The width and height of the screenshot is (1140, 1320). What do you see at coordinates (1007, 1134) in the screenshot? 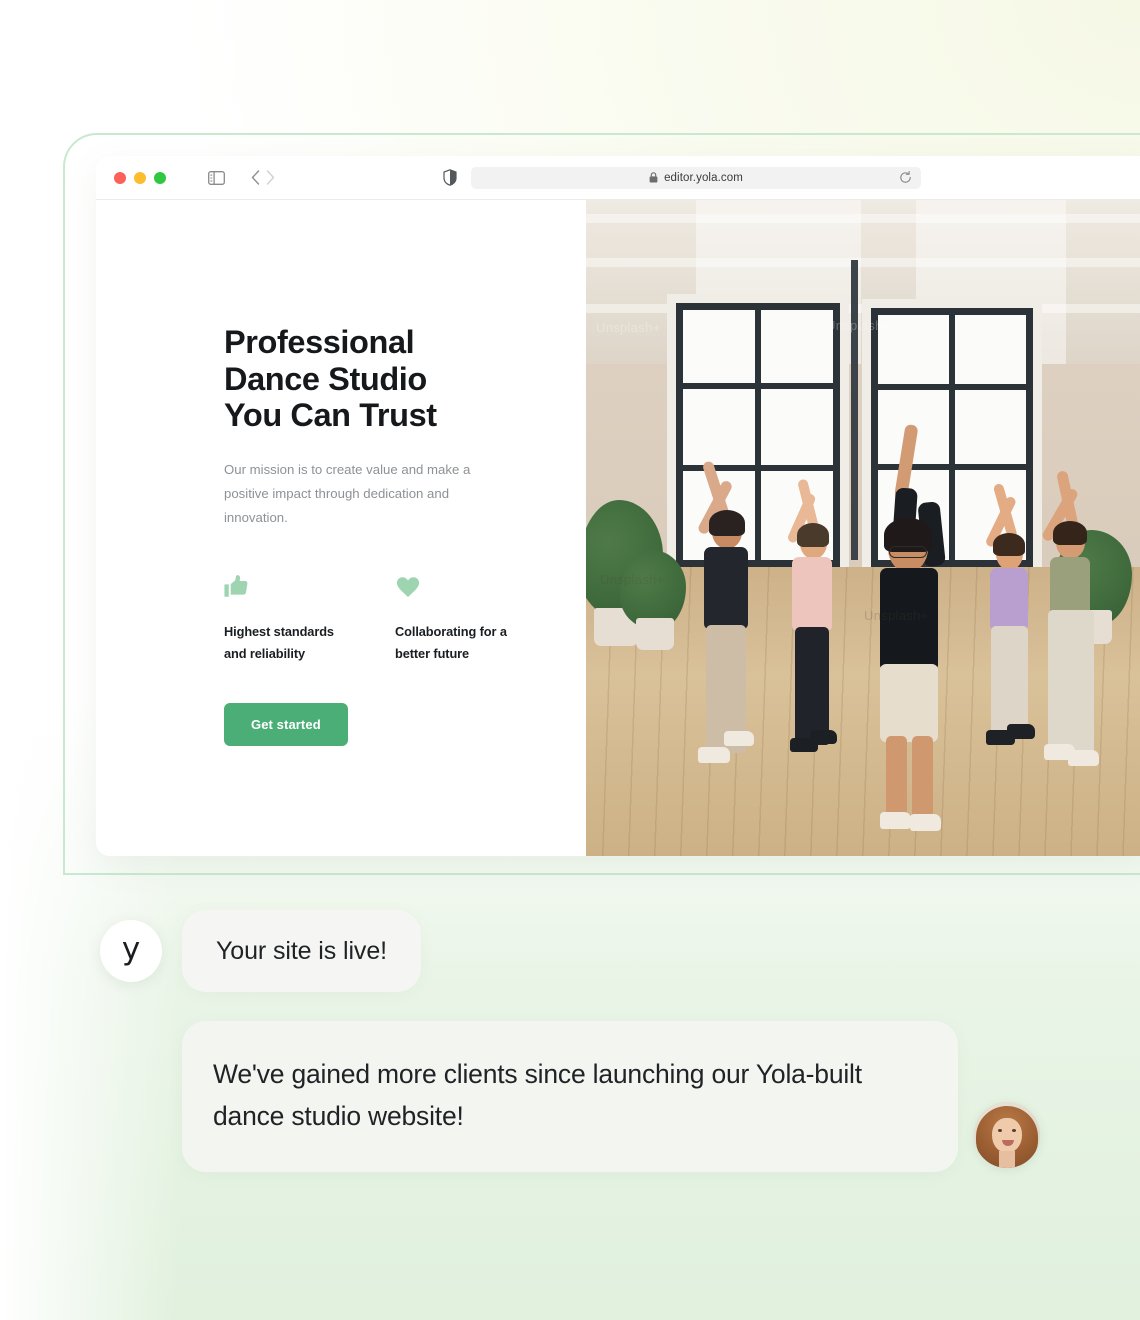
I see `avatar` at bounding box center [1007, 1134].